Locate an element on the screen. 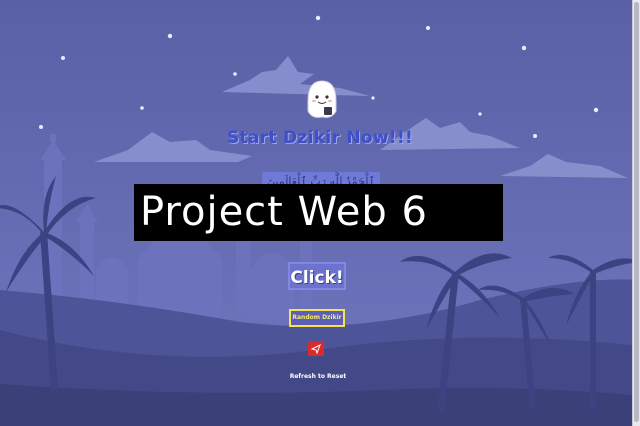  scrollbar-thumb is located at coordinates (636, 212).